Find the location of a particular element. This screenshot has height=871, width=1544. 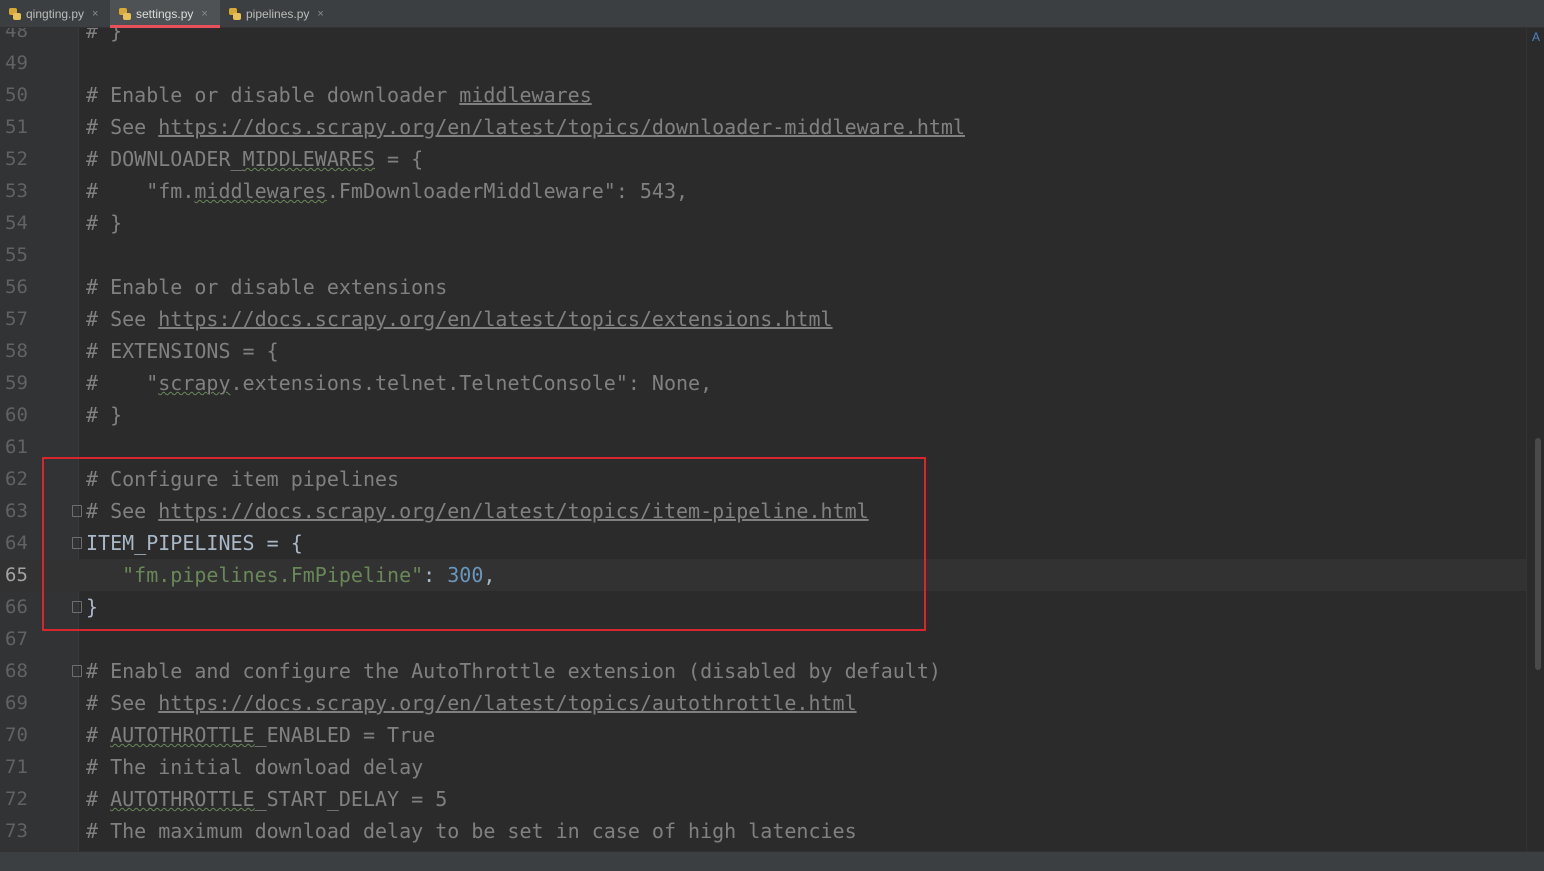

tab-label: qingting.py is located at coordinates (55, 14).